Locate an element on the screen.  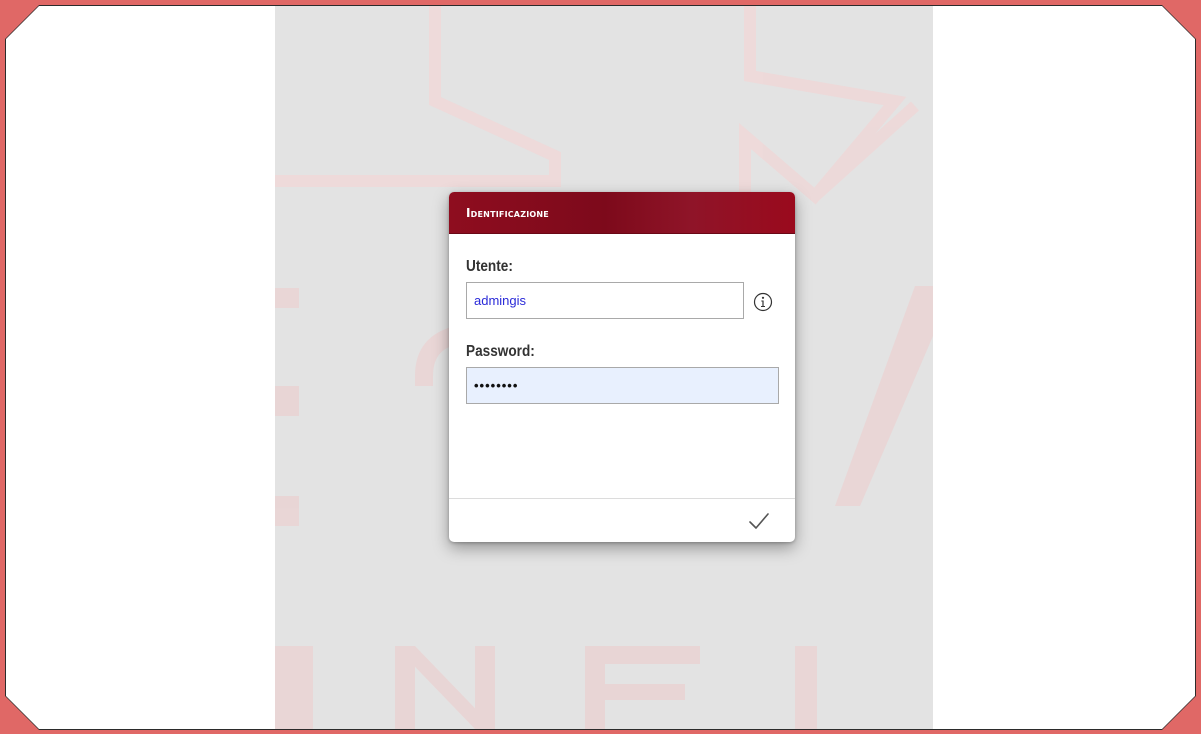
password-label: Password: is located at coordinates (500, 351).